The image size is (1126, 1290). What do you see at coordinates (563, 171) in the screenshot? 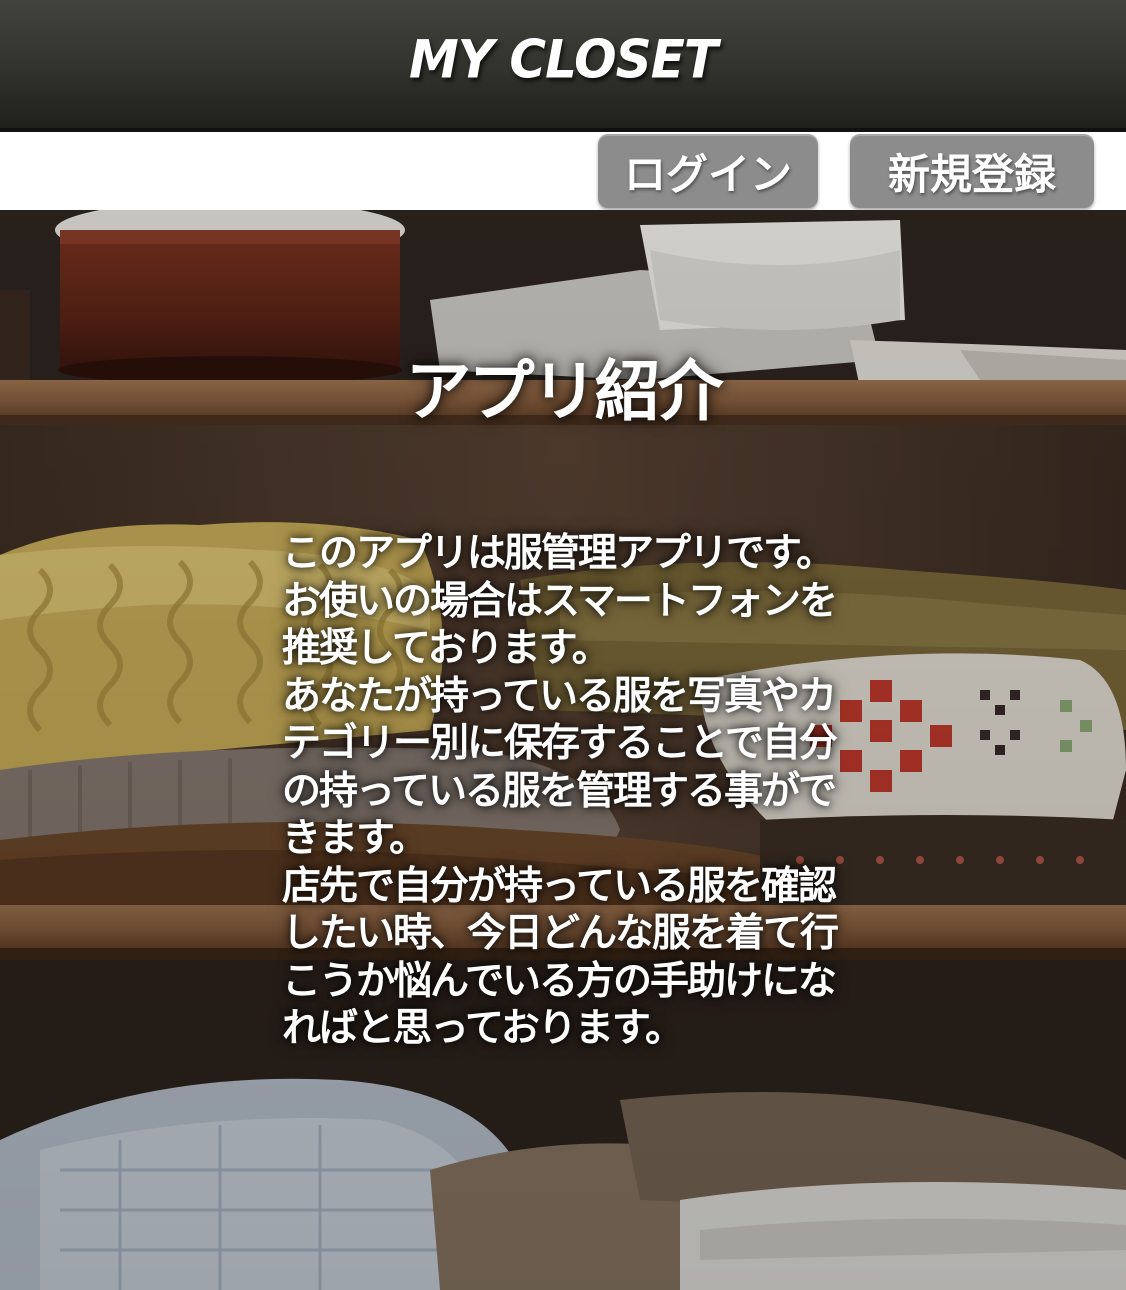
I see `auth-bar: ログイン 新規登録` at bounding box center [563, 171].